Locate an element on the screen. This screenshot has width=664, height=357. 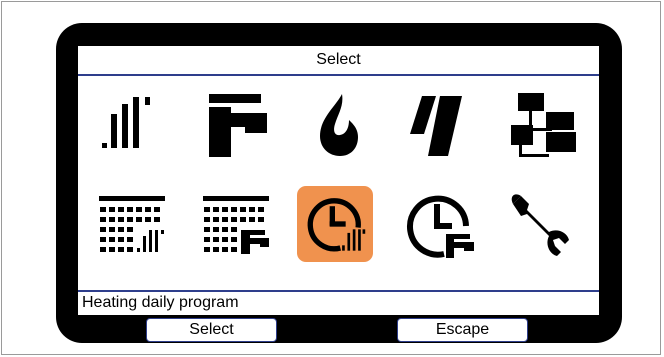
select-button: Select is located at coordinates (211, 330).